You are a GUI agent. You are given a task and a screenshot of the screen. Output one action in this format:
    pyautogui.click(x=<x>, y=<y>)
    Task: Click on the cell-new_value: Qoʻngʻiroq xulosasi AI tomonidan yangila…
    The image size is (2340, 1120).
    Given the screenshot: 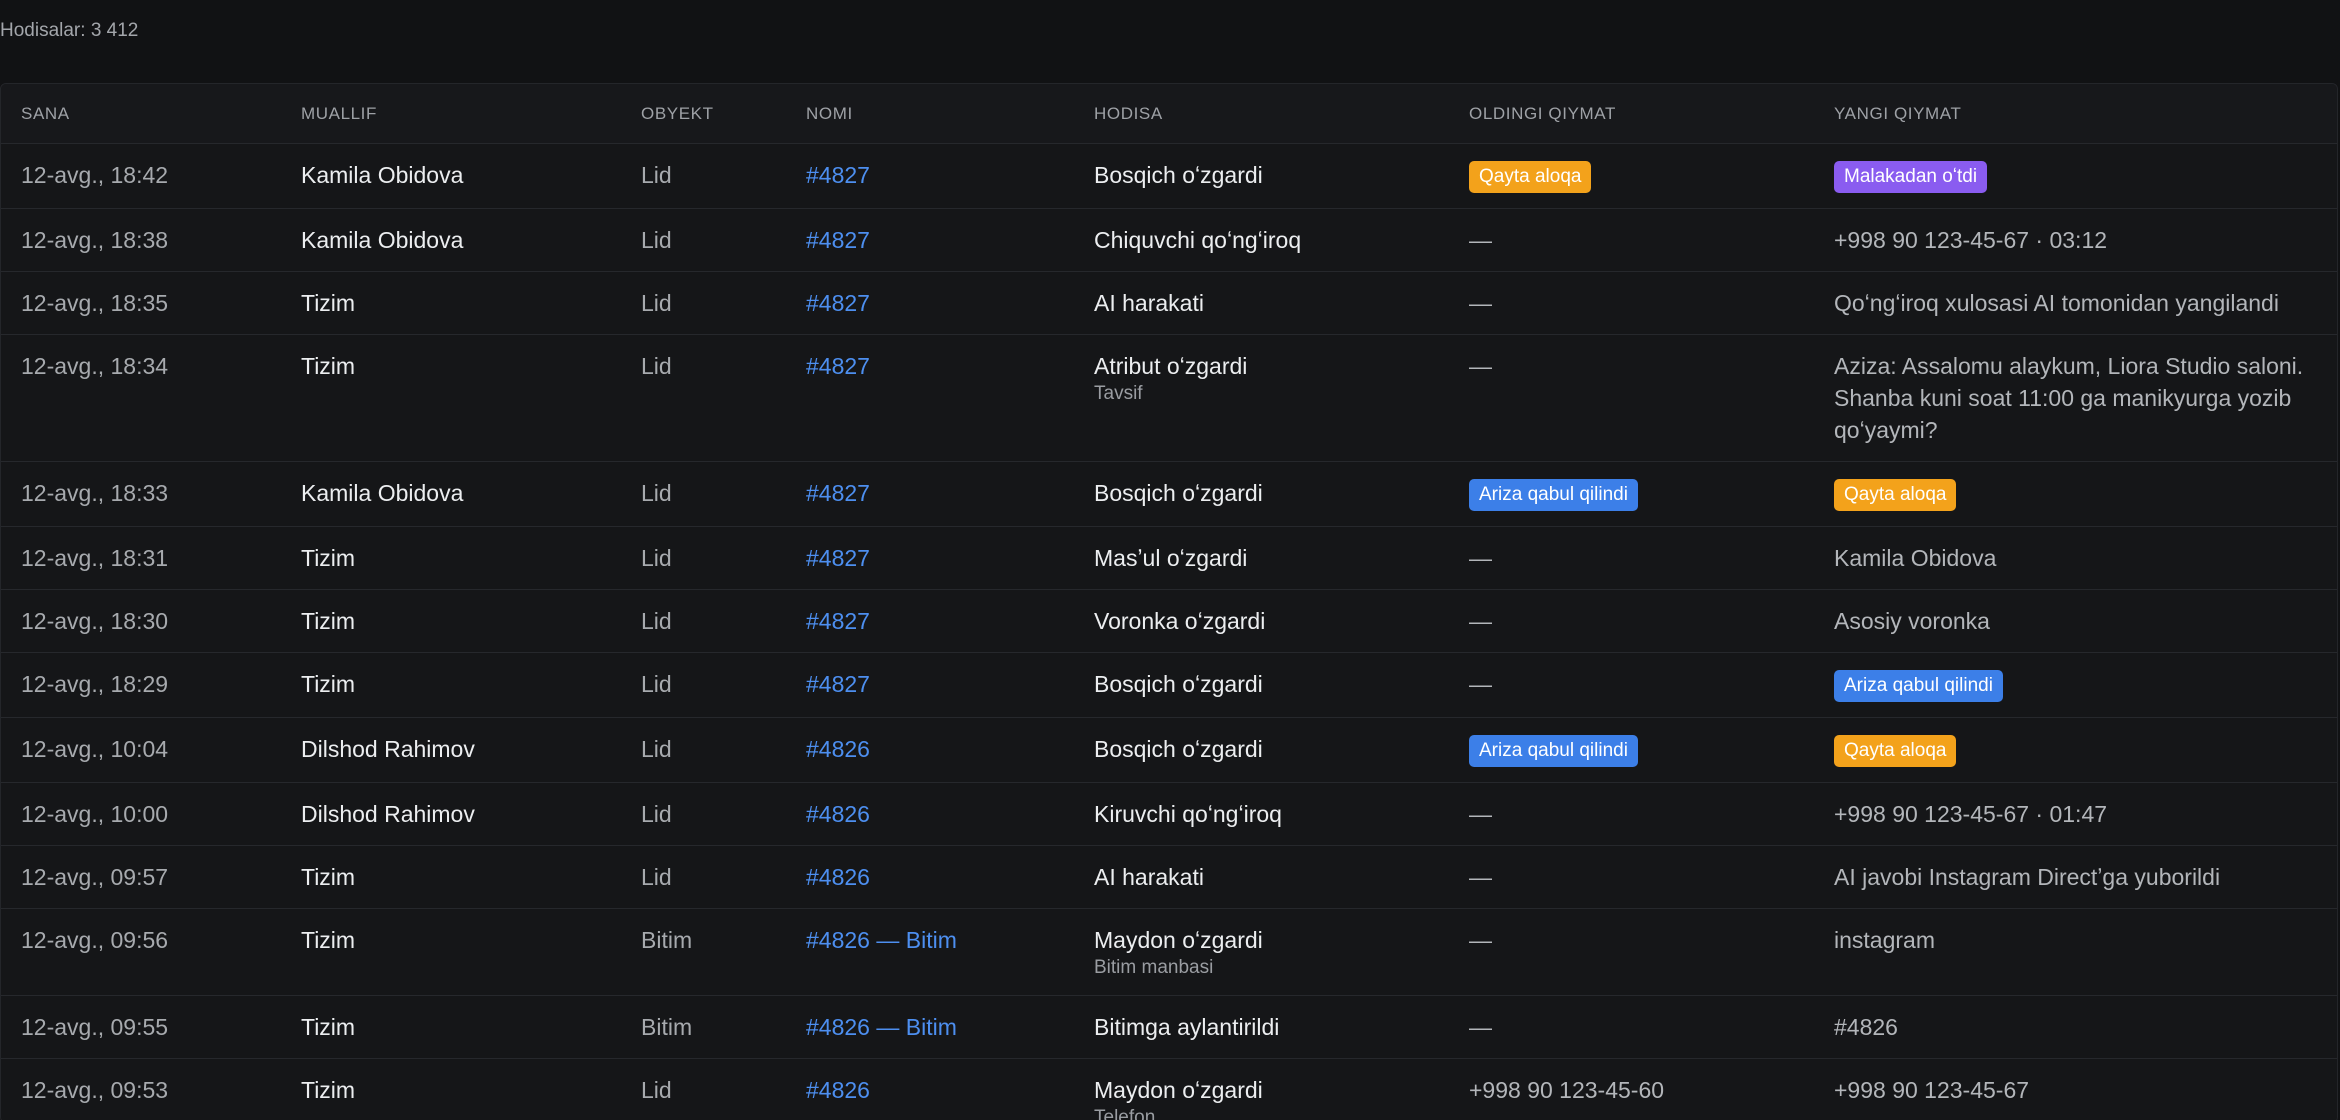 What is the action you would take?
    pyautogui.click(x=2075, y=303)
    